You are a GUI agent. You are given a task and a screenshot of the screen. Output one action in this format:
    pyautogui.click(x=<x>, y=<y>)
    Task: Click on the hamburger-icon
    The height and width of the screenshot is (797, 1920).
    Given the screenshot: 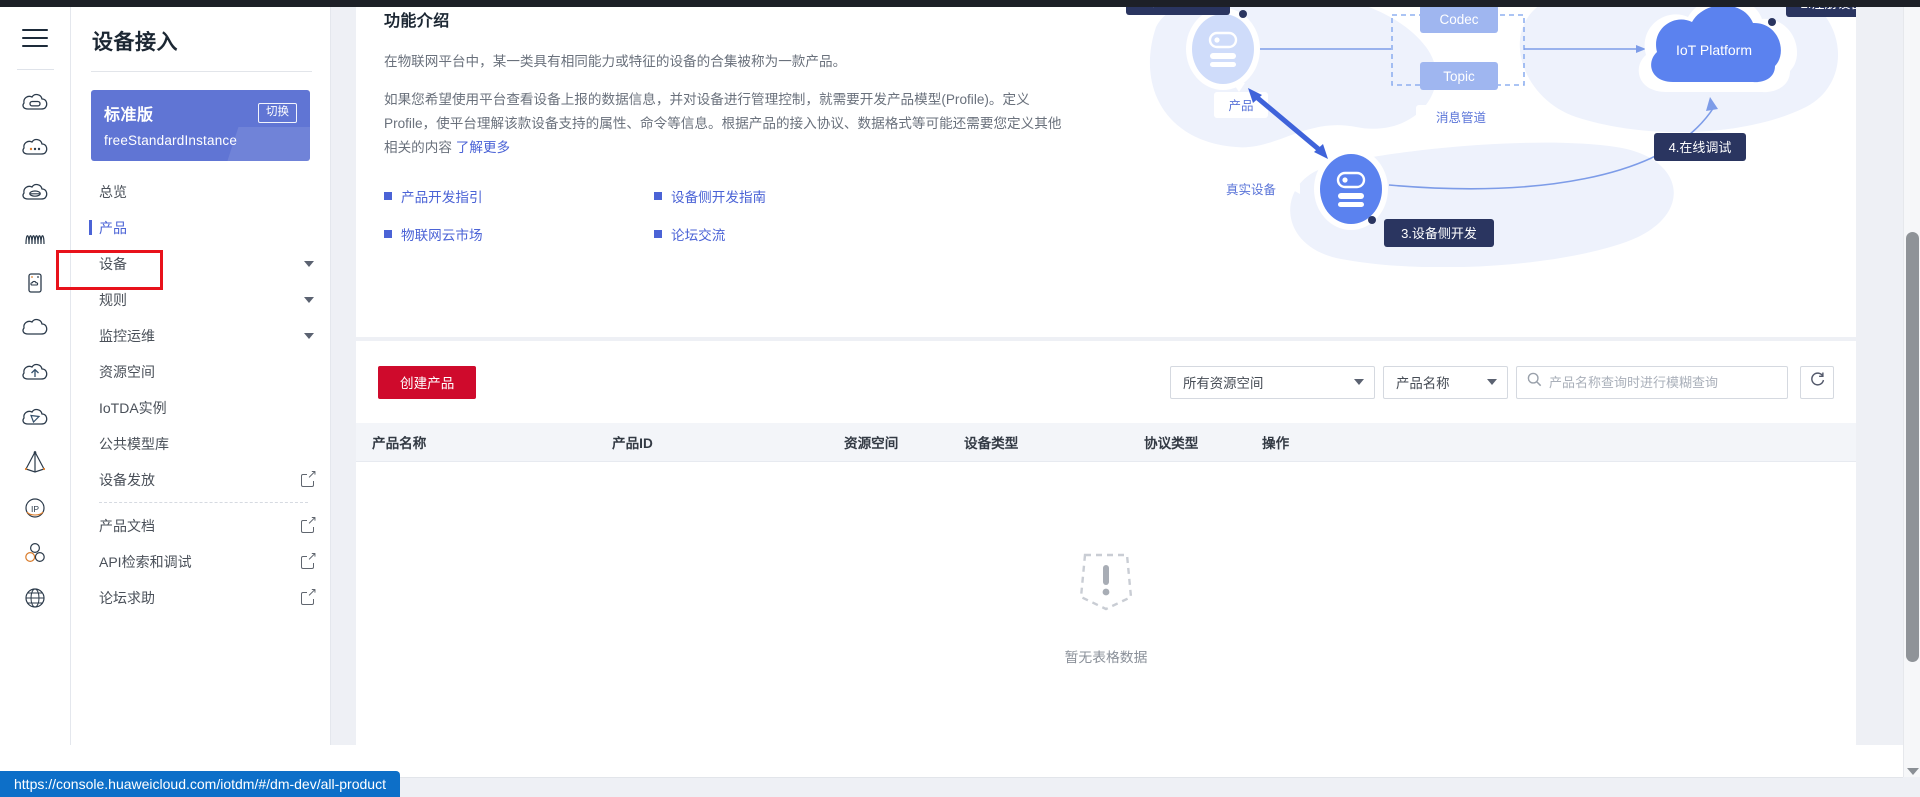 What is the action you would take?
    pyautogui.click(x=35, y=38)
    